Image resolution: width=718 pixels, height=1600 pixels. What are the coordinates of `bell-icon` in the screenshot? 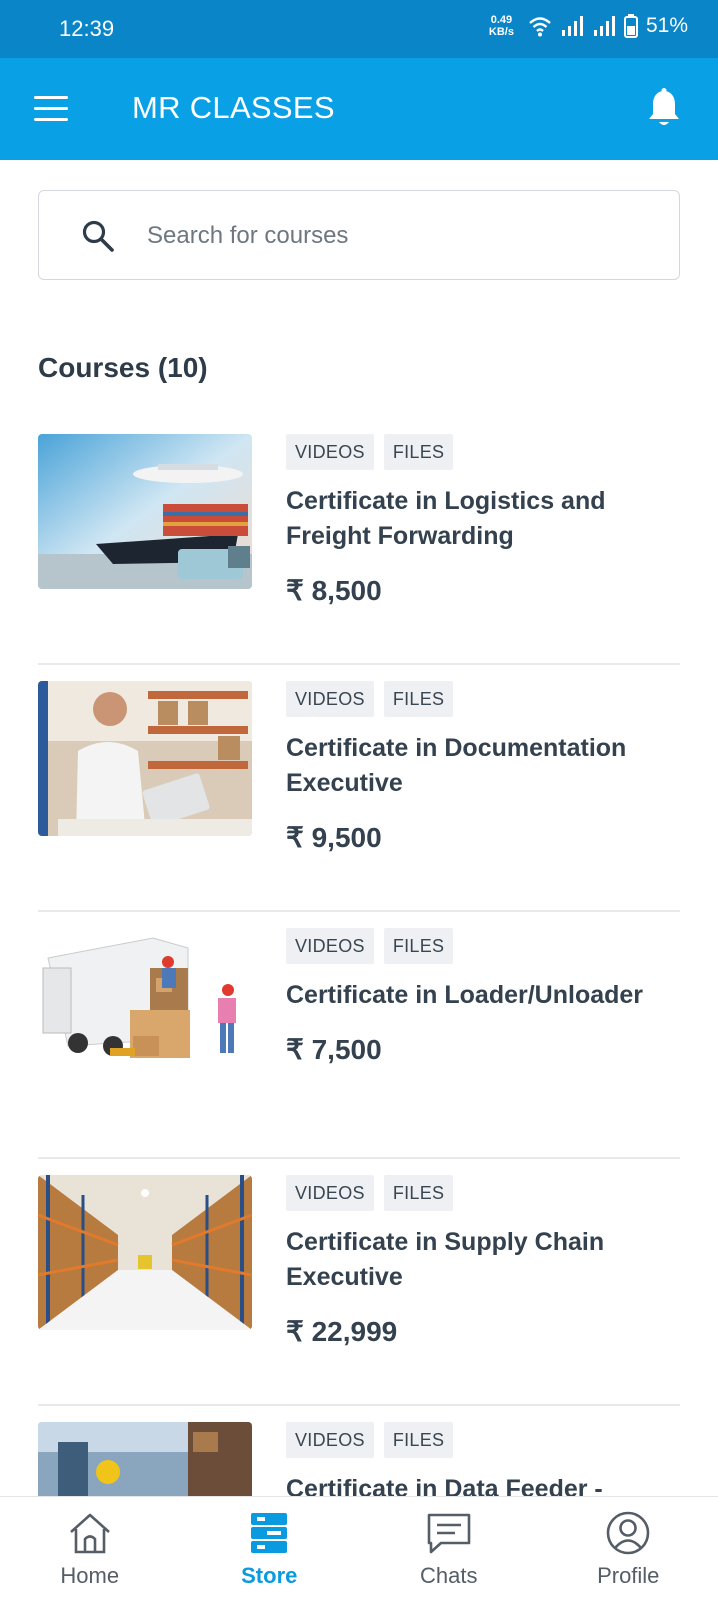 It's located at (664, 108).